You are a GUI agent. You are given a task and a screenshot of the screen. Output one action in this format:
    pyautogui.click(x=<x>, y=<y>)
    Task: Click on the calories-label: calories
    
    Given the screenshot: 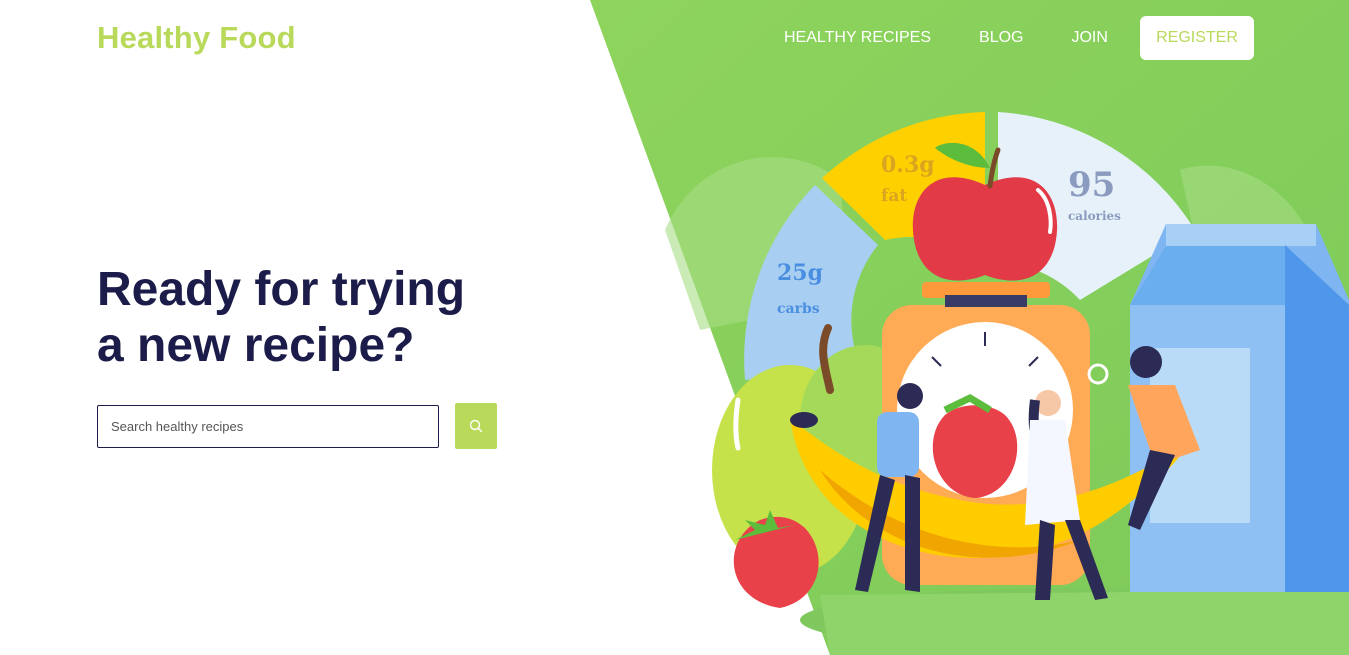 What is the action you would take?
    pyautogui.click(x=1094, y=216)
    